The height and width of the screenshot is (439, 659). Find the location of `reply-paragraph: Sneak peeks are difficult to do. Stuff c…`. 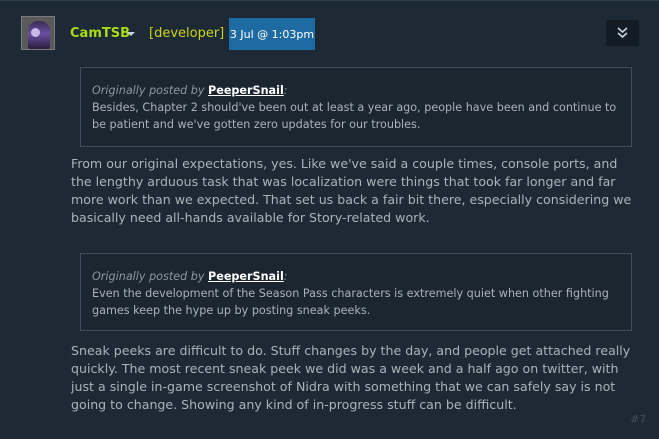

reply-paragraph: Sneak peeks are difficult to do. Stuff c… is located at coordinates (351, 377).